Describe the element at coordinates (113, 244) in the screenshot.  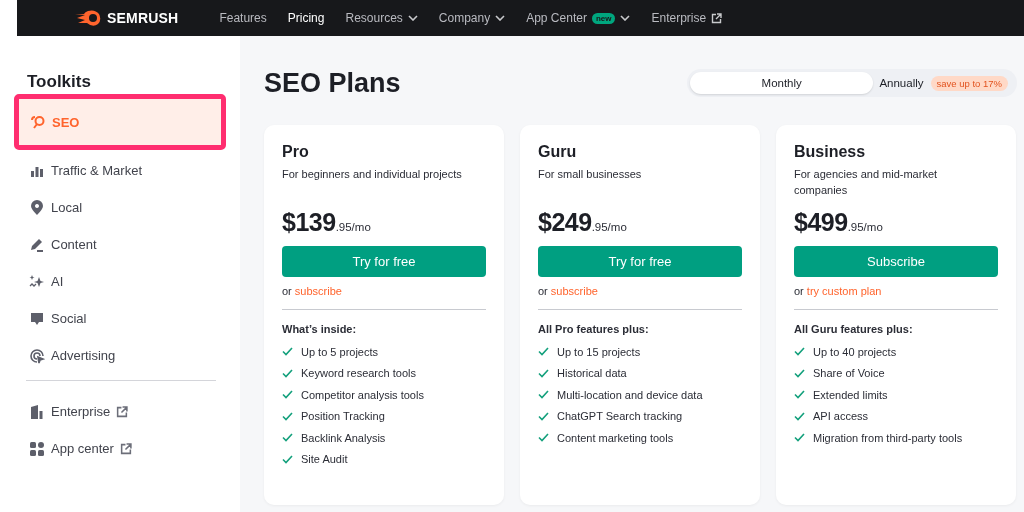
I see `toolkit-item: Content` at that location.